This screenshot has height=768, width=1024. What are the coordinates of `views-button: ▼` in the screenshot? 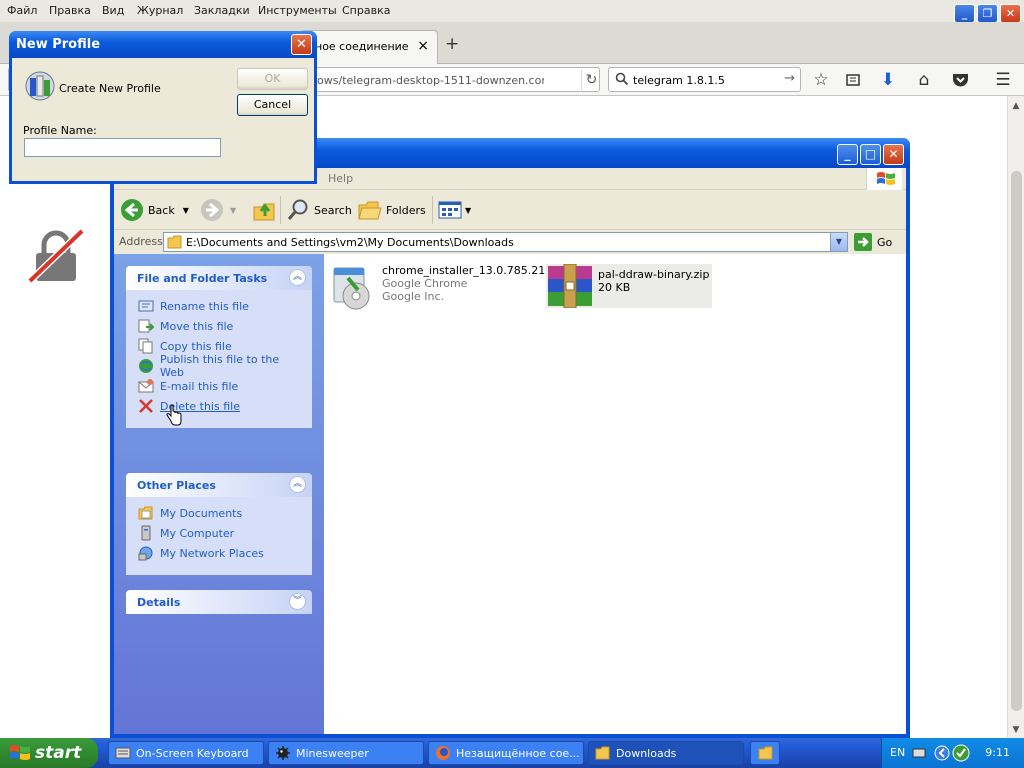 It's located at (454, 210).